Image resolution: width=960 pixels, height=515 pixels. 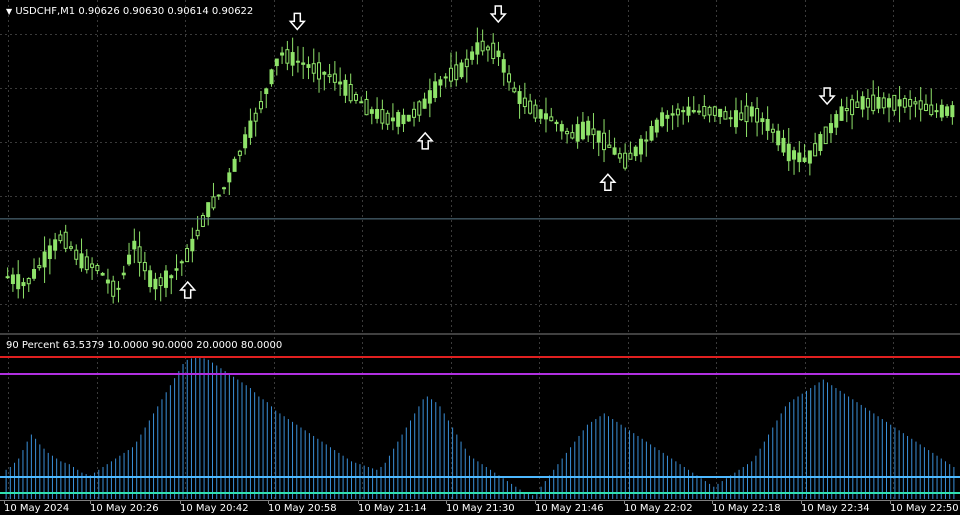 I want to click on time-axis-label: 10 May 21:46, so click(x=569, y=508).